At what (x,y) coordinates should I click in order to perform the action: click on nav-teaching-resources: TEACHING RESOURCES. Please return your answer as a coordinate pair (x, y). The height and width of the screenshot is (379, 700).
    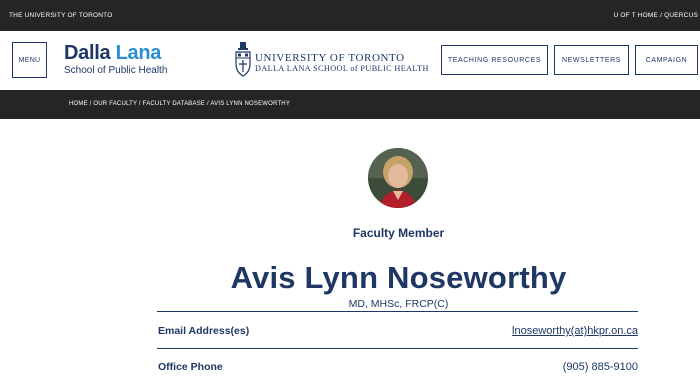
    Looking at the image, I should click on (494, 60).